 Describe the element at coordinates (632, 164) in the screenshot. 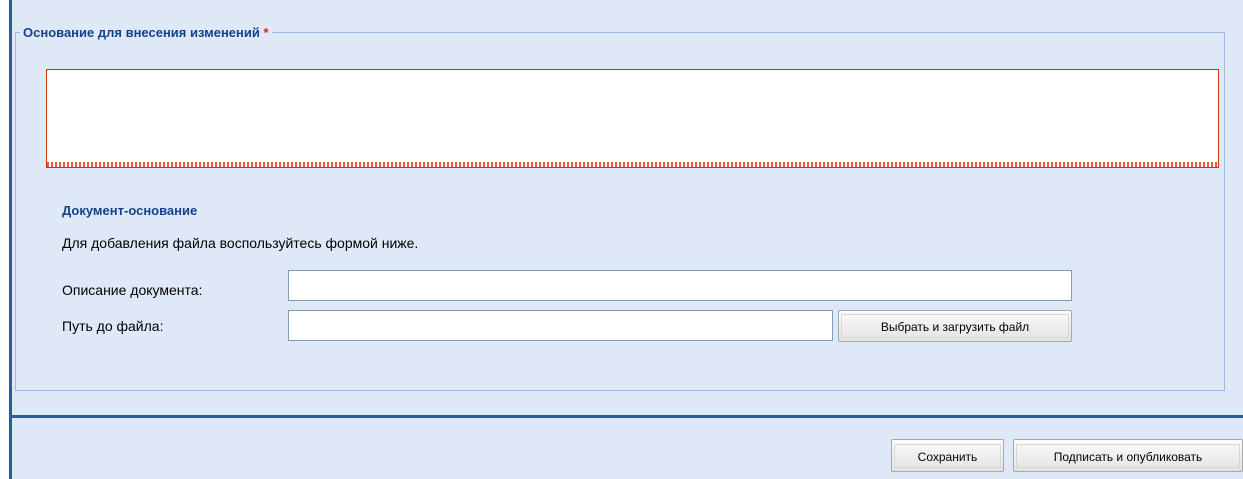

I see `invalid-field-indicator` at that location.